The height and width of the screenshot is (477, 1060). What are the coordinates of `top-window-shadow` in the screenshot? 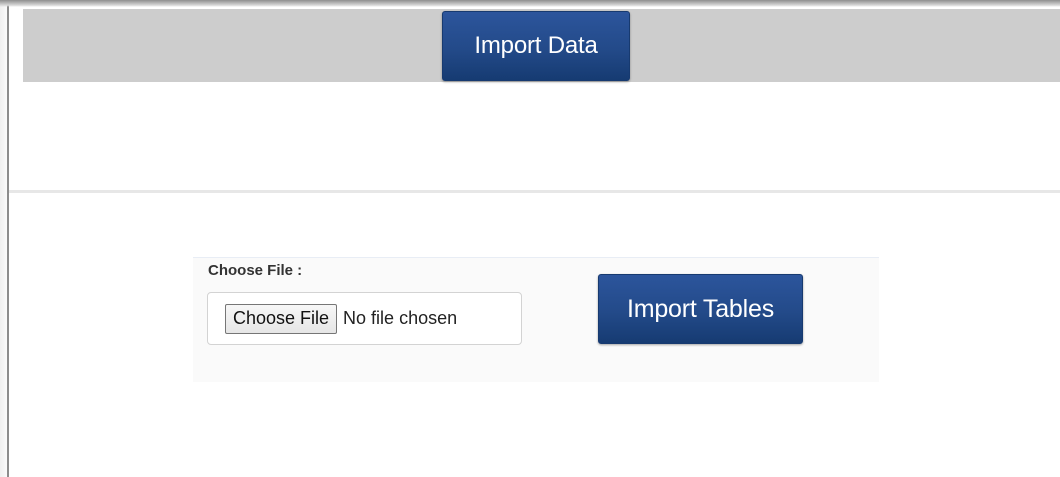 It's located at (530, 3).